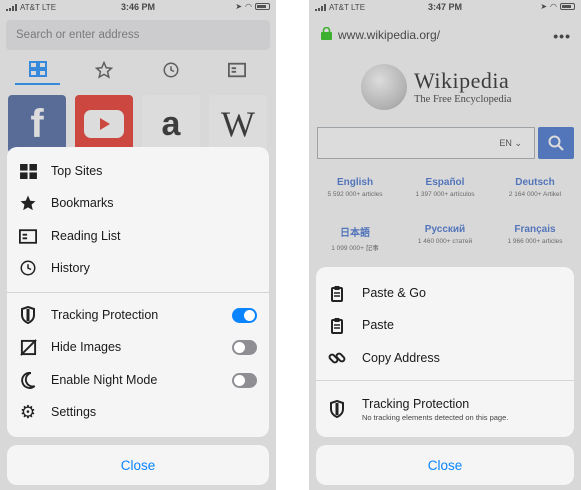 The image size is (581, 490). Describe the element at coordinates (86, 347) in the screenshot. I see `menu-item-label: Hide Images` at that location.